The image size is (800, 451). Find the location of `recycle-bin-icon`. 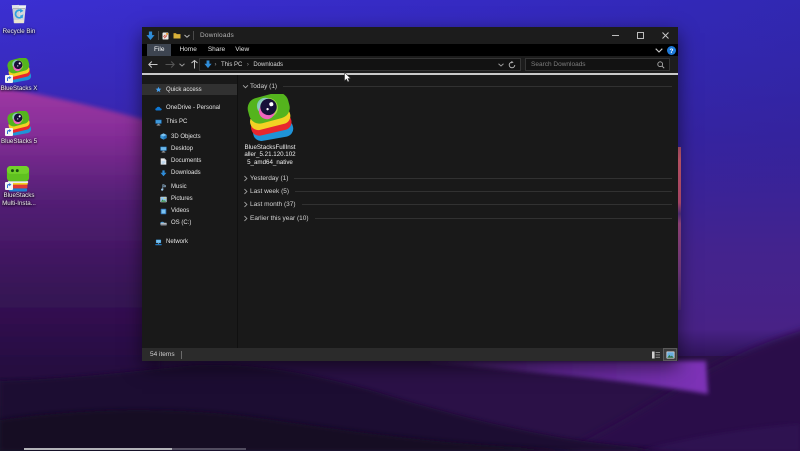

recycle-bin-icon is located at coordinates (19, 14).